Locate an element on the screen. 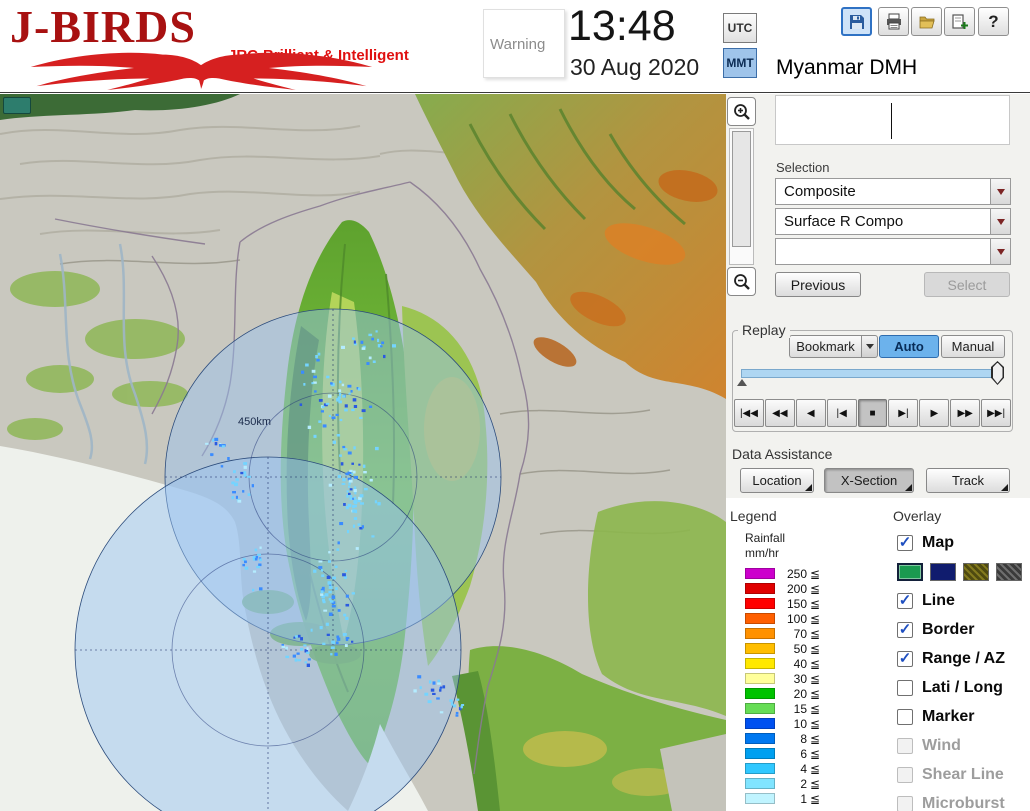 The image size is (1030, 811). replay-label: Replay is located at coordinates (764, 330).